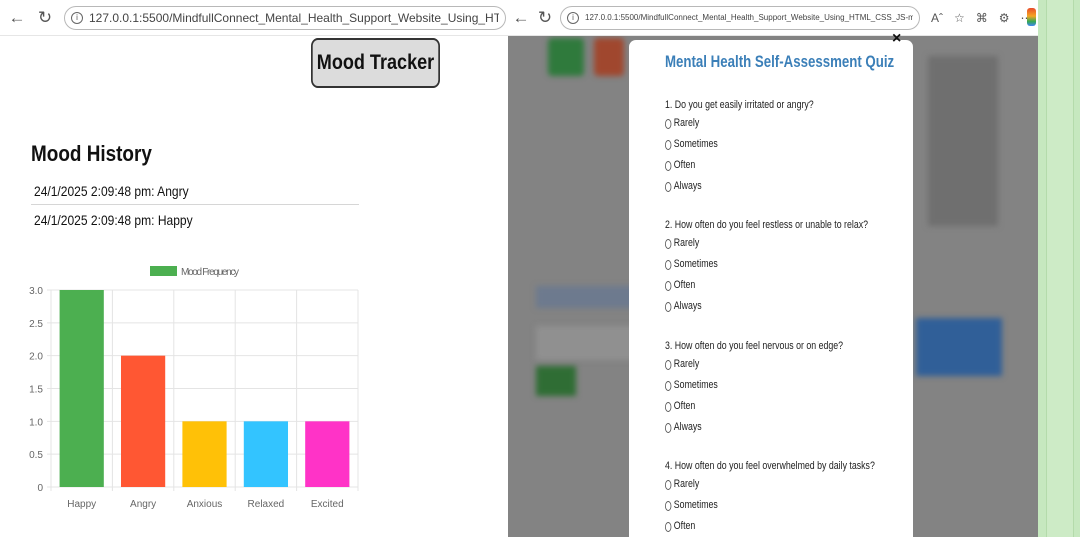 Image resolution: width=1080 pixels, height=537 pixels. Describe the element at coordinates (36, 324) in the screenshot. I see `y-tick-label: 2.5` at that location.